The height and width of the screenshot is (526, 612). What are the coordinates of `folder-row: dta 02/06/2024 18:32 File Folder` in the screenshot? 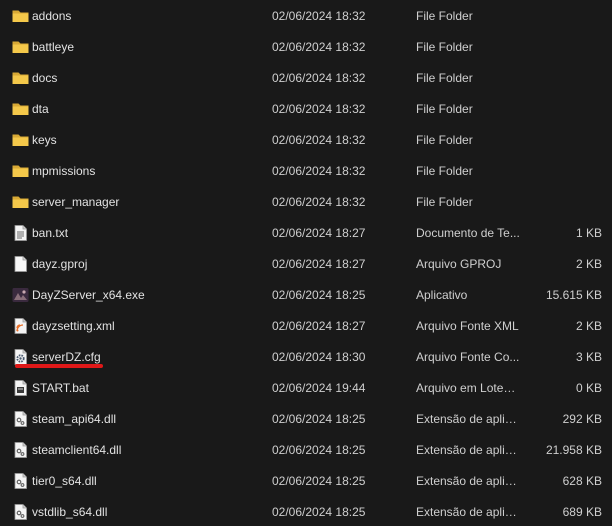 It's located at (306, 109).